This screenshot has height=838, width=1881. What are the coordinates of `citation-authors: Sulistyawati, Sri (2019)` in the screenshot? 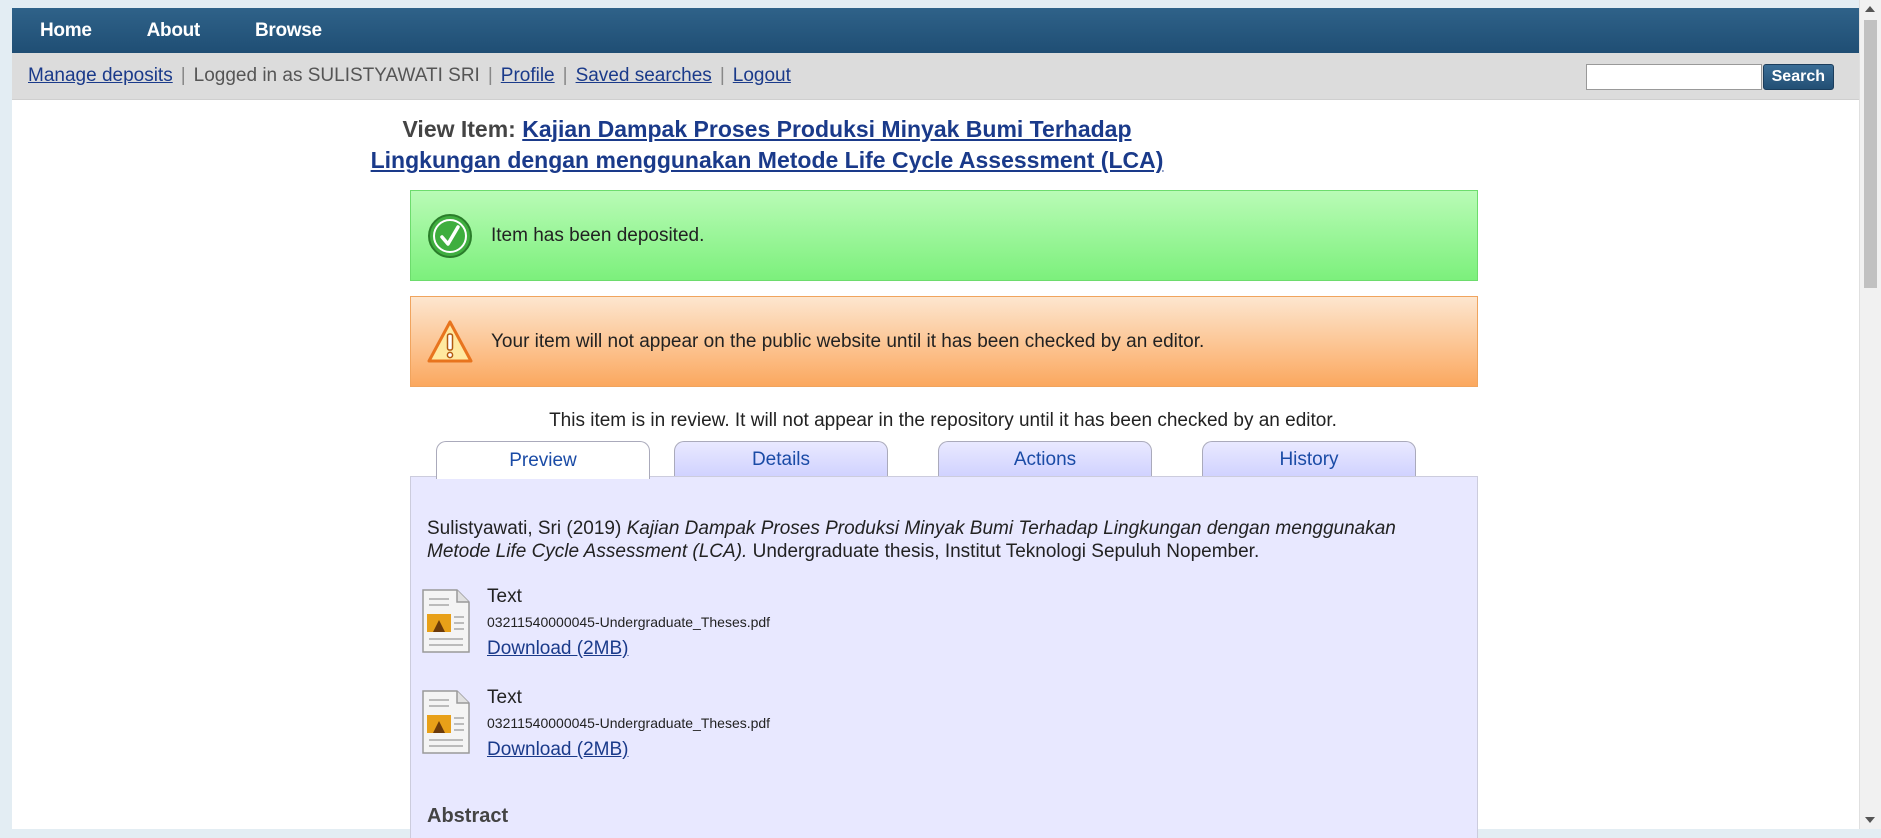 It's located at (524, 528).